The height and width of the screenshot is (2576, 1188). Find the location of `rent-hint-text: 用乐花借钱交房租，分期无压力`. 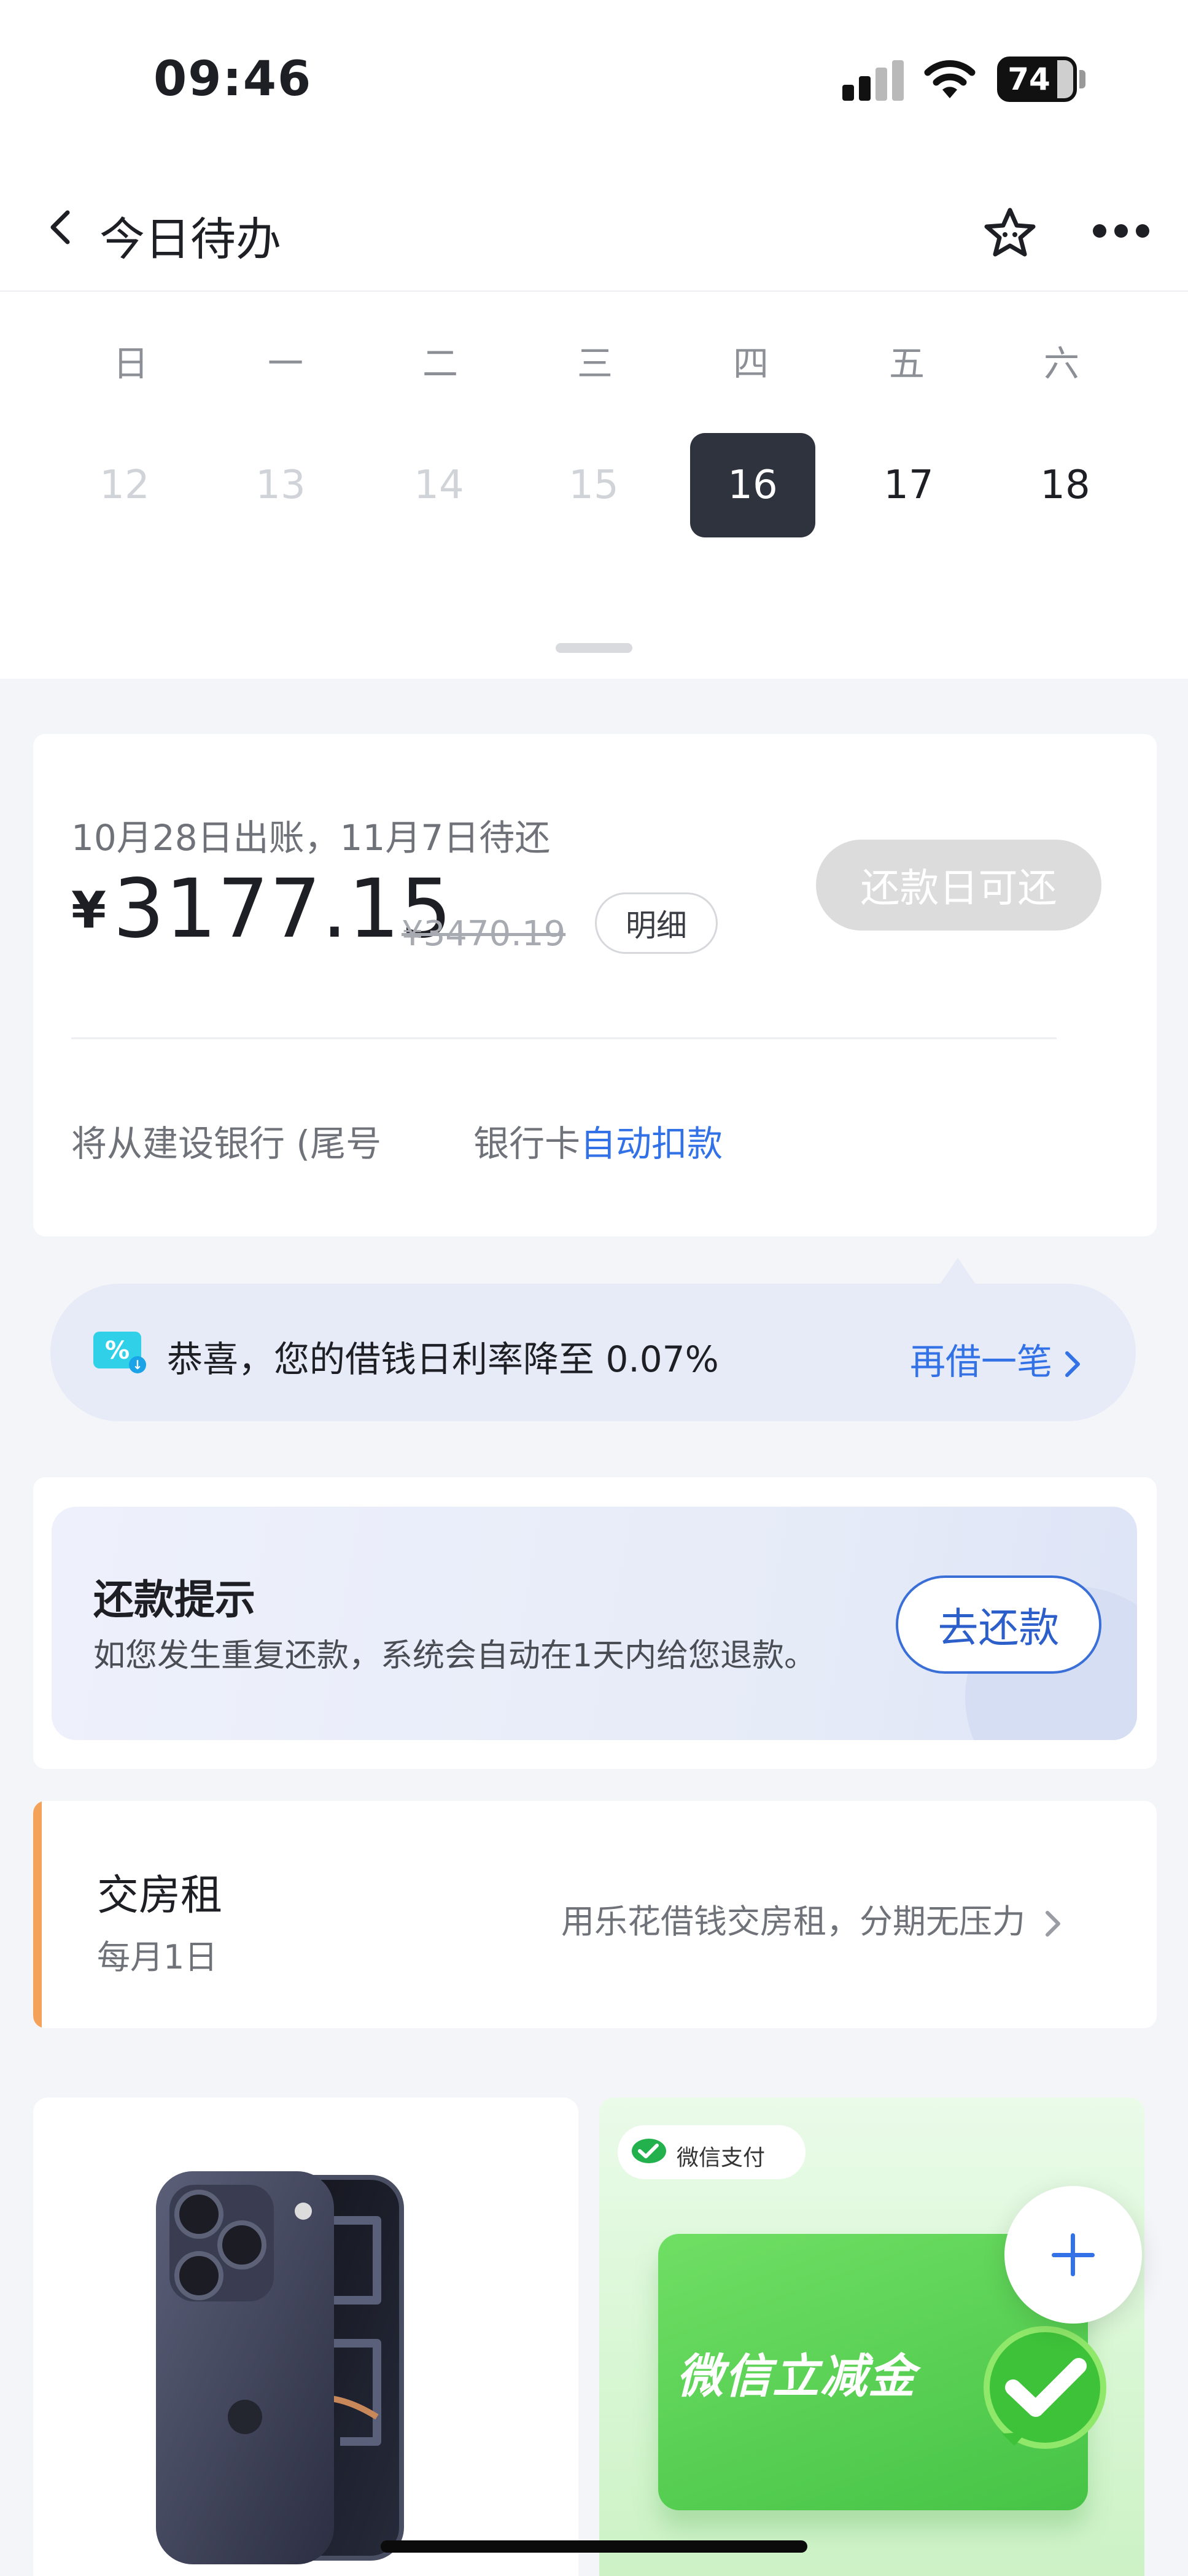

rent-hint-text: 用乐花借钱交房租，分期无压力 is located at coordinates (793, 1921).